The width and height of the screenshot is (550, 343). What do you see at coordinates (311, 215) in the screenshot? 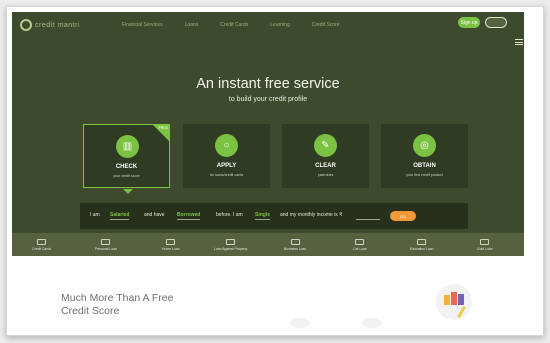
I see `profile-text: and my monthly income is ₹` at bounding box center [311, 215].